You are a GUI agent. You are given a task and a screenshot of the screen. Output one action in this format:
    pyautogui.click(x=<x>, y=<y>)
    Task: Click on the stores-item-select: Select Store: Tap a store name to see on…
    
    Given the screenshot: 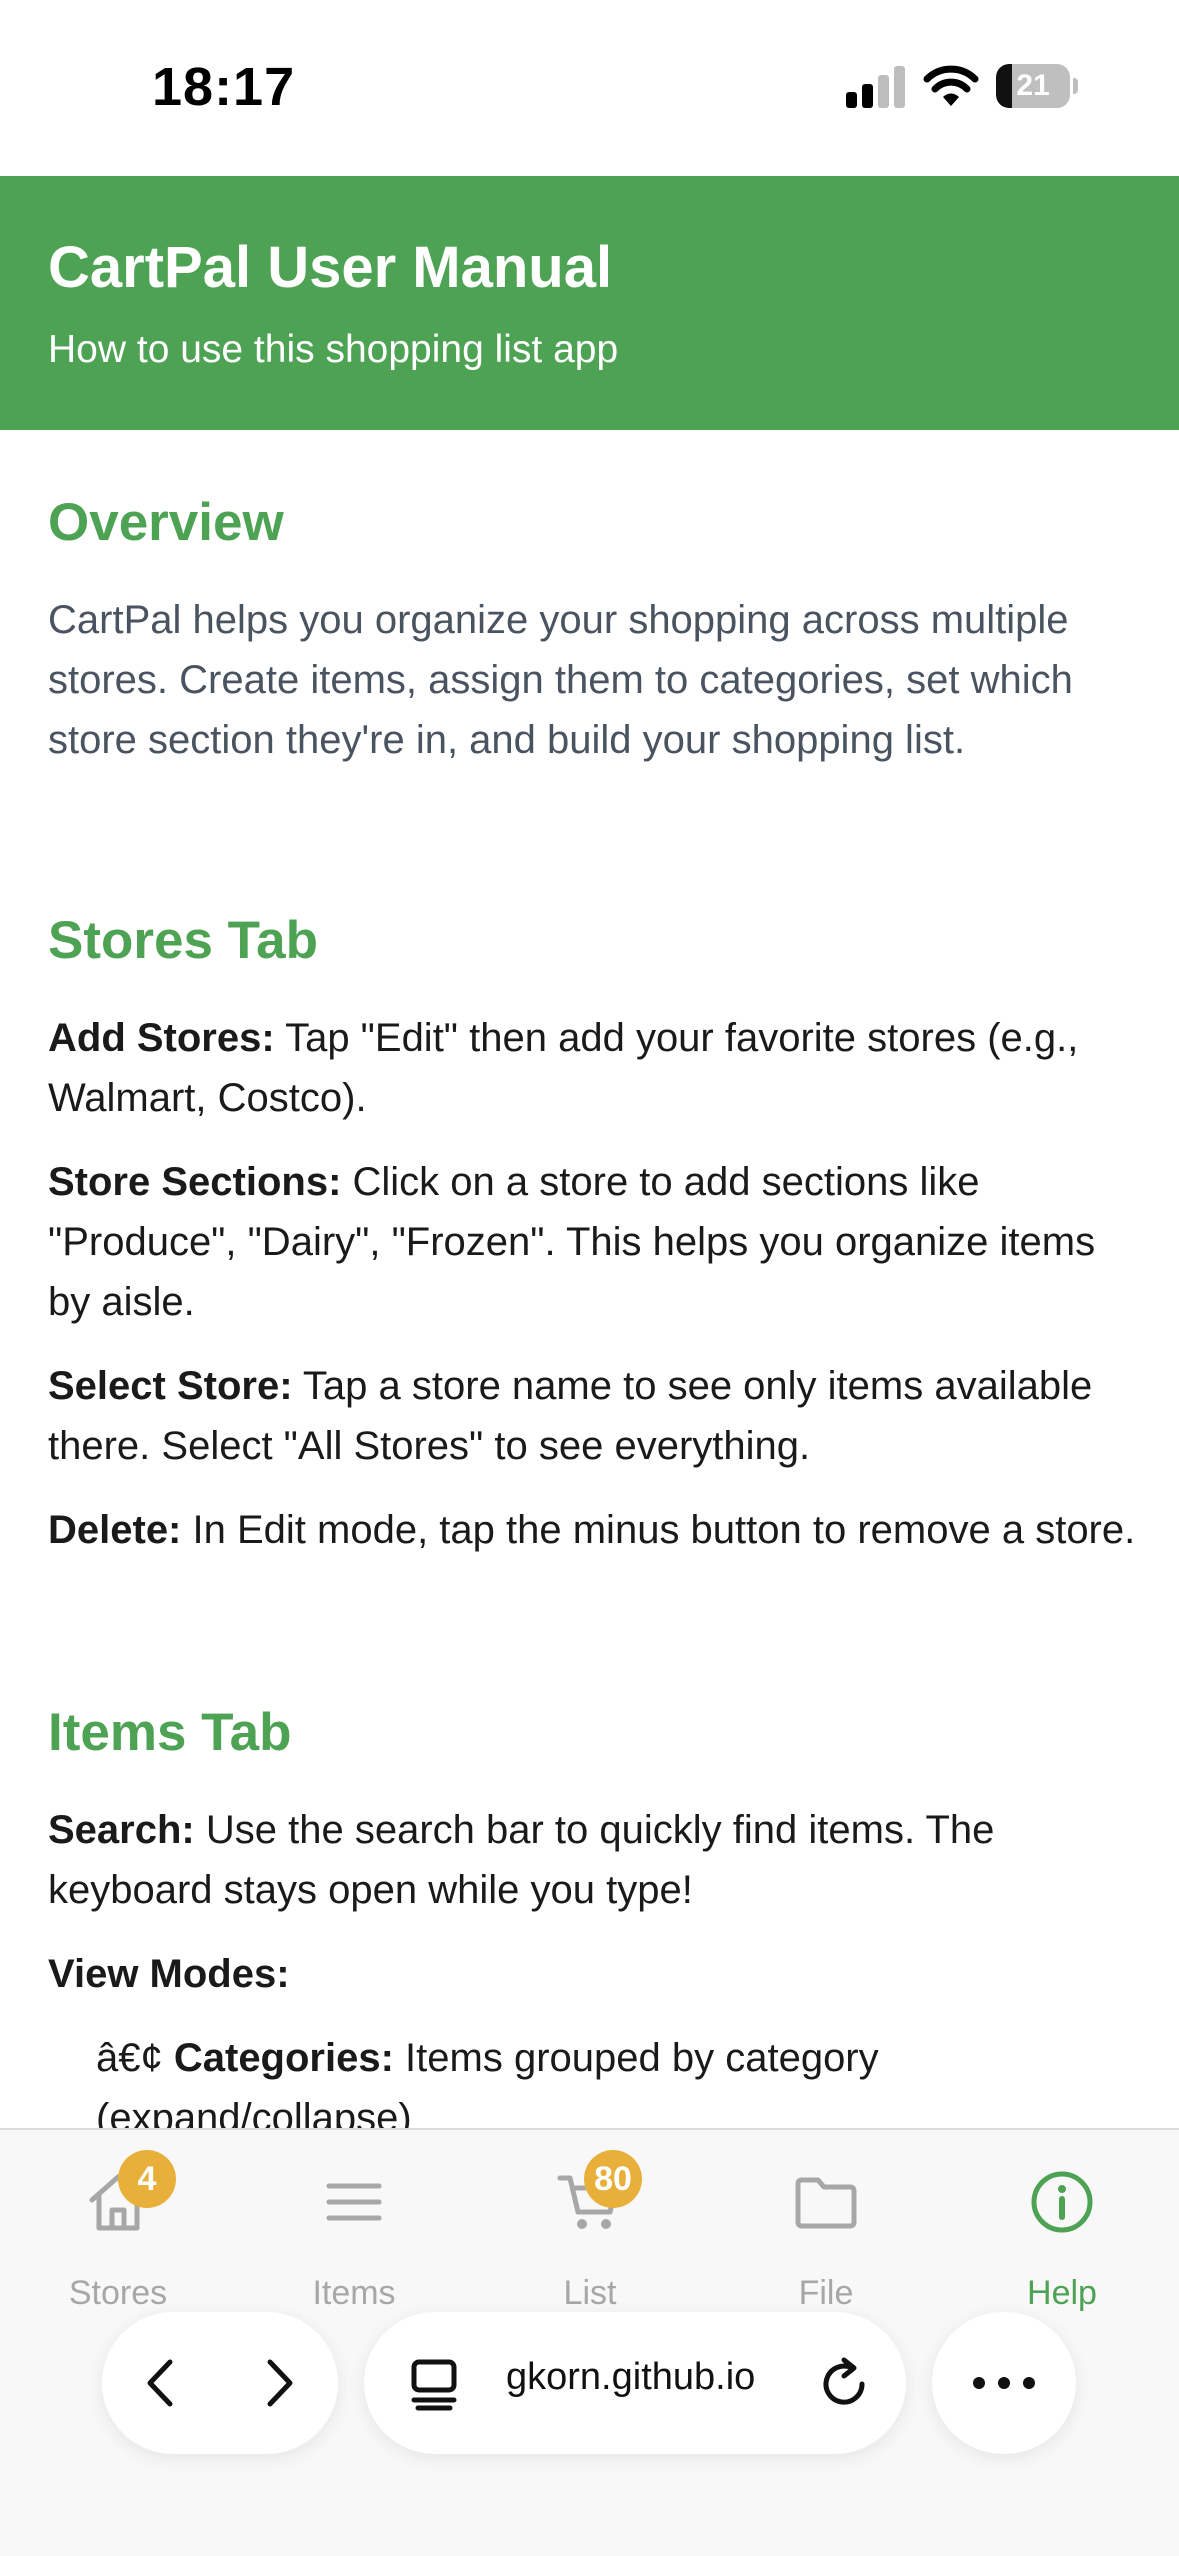 What is the action you would take?
    pyautogui.click(x=593, y=1416)
    